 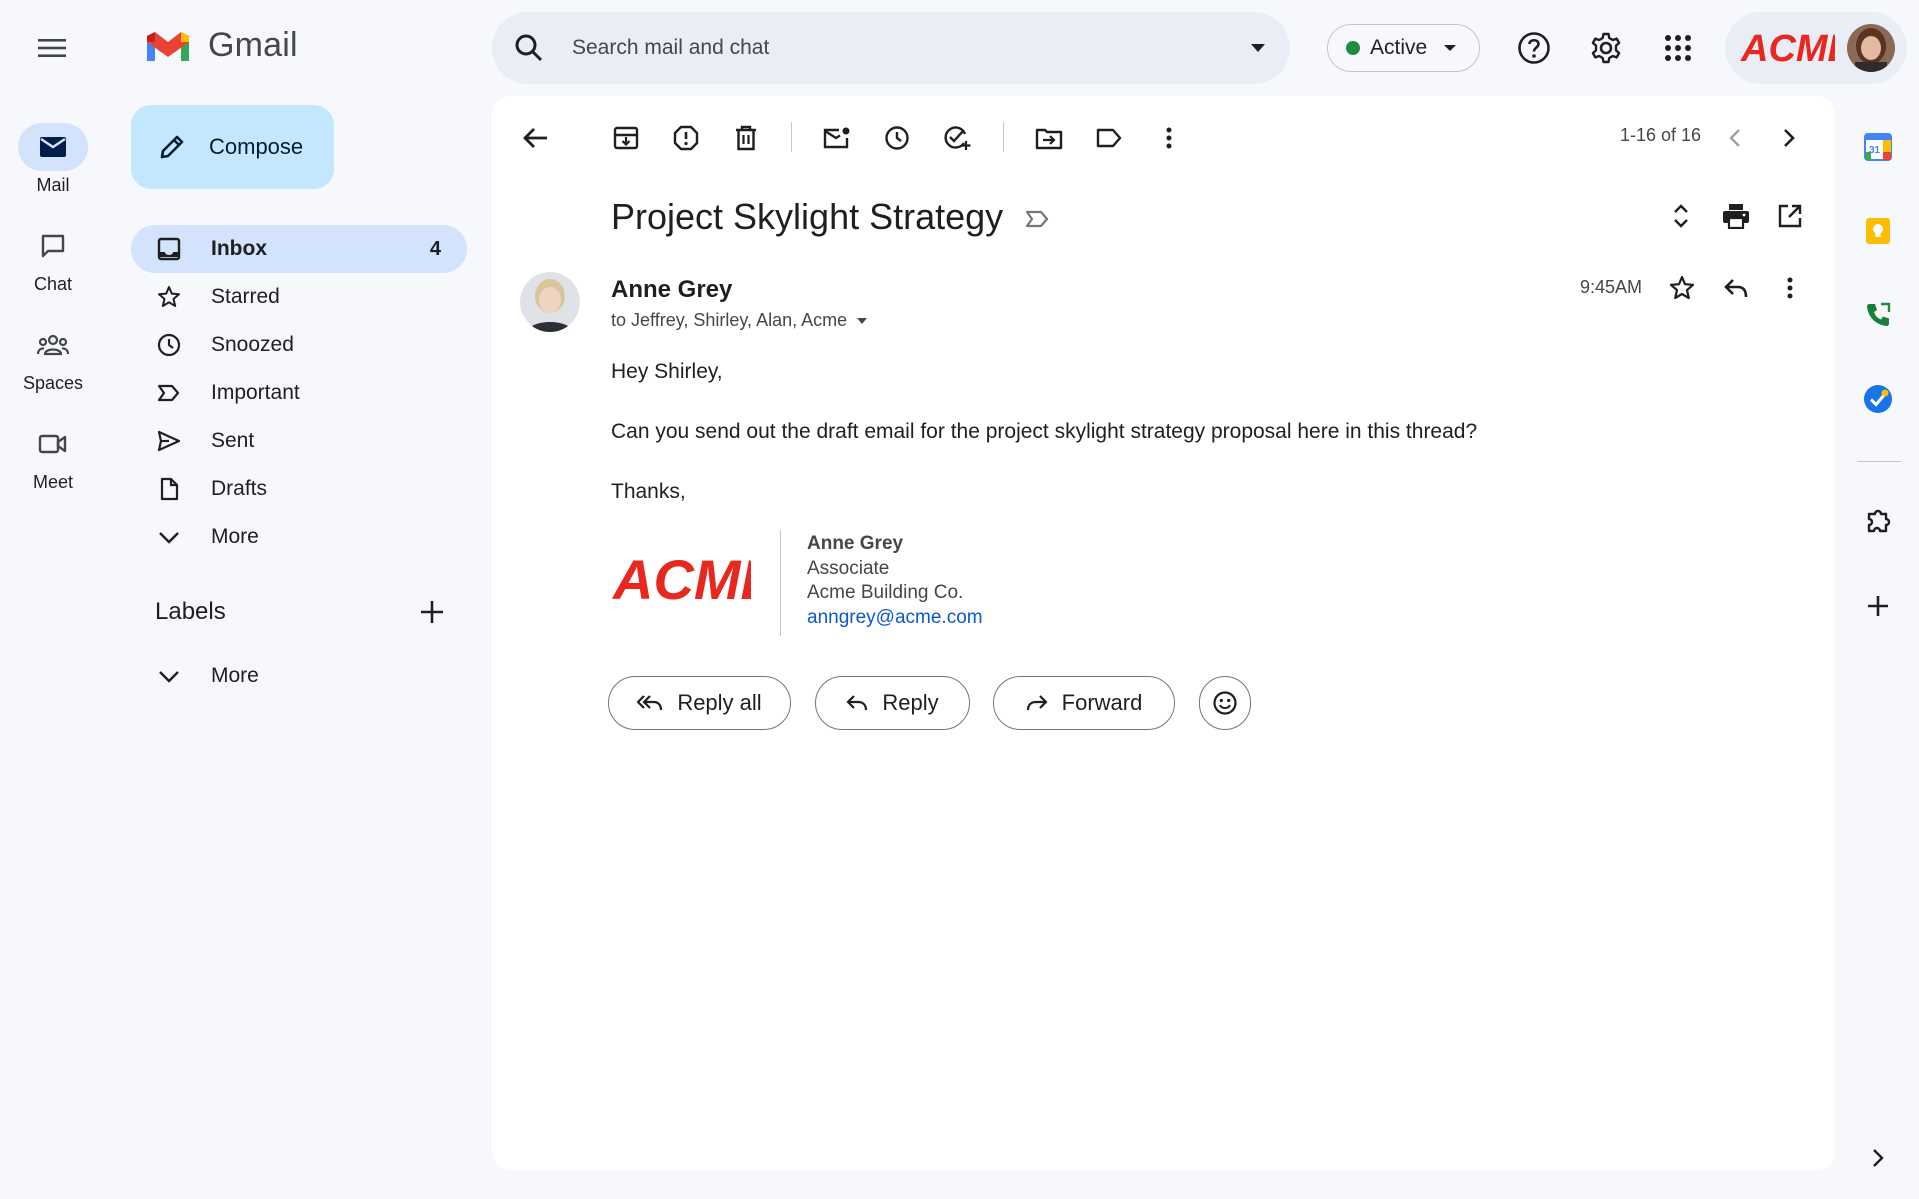 What do you see at coordinates (1789, 138) in the screenshot?
I see `older-button` at bounding box center [1789, 138].